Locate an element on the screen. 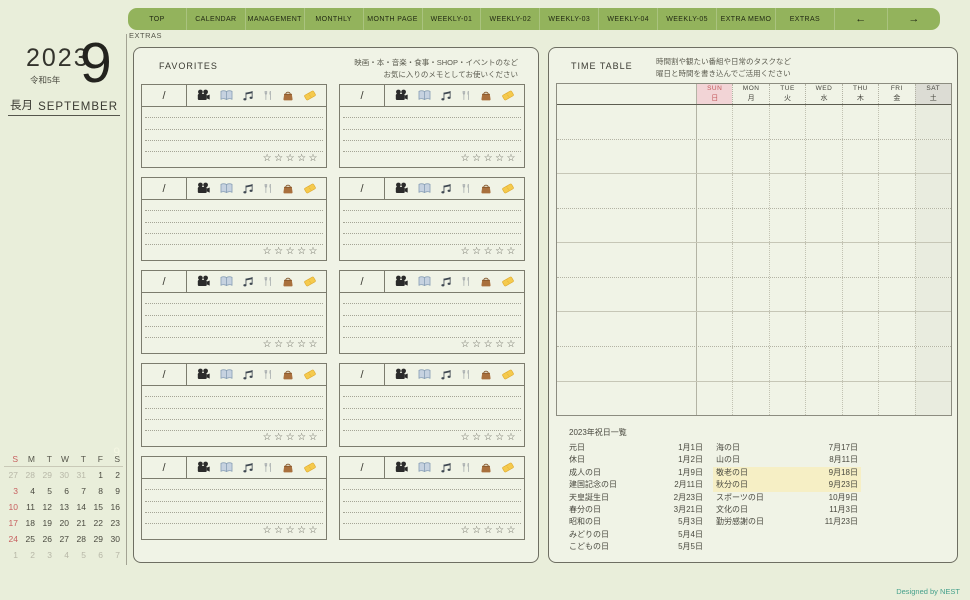 The height and width of the screenshot is (600, 970). tab-calendar: CALENDAR is located at coordinates (215, 19).